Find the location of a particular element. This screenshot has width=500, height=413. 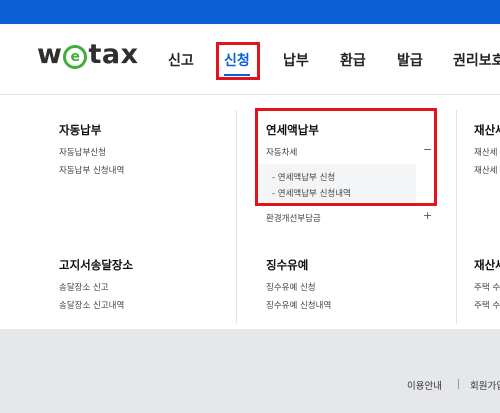

housing-link-2: 주택 수 is located at coordinates (487, 305).